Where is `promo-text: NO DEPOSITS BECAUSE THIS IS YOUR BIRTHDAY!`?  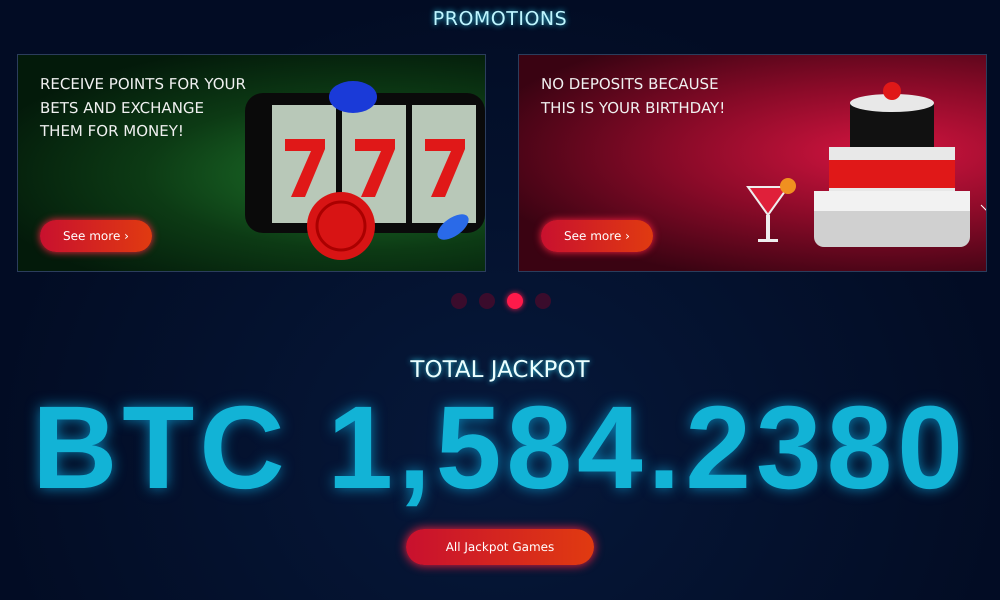
promo-text: NO DEPOSITS BECAUSE THIS IS YOUR BIRTHDAY! is located at coordinates (633, 96).